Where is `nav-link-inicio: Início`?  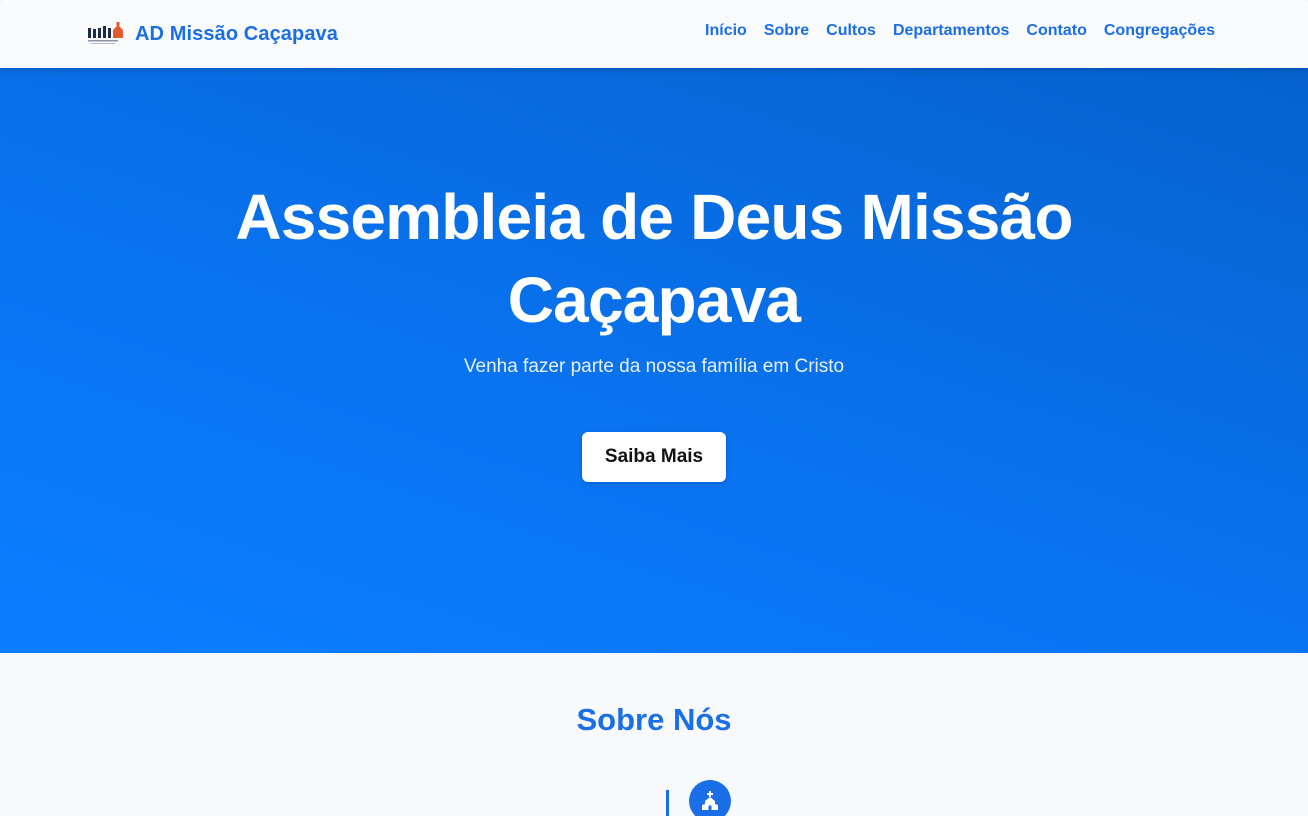
nav-link-inicio: Início is located at coordinates (726, 30).